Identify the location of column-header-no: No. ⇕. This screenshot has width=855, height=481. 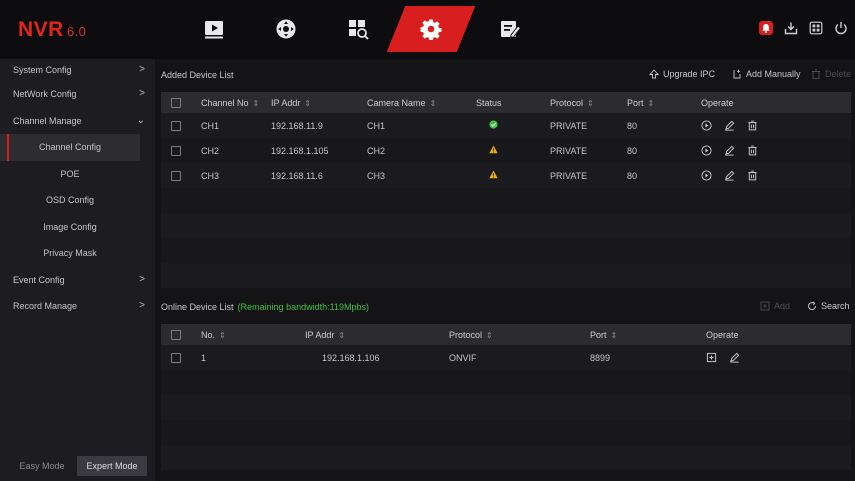
(253, 334).